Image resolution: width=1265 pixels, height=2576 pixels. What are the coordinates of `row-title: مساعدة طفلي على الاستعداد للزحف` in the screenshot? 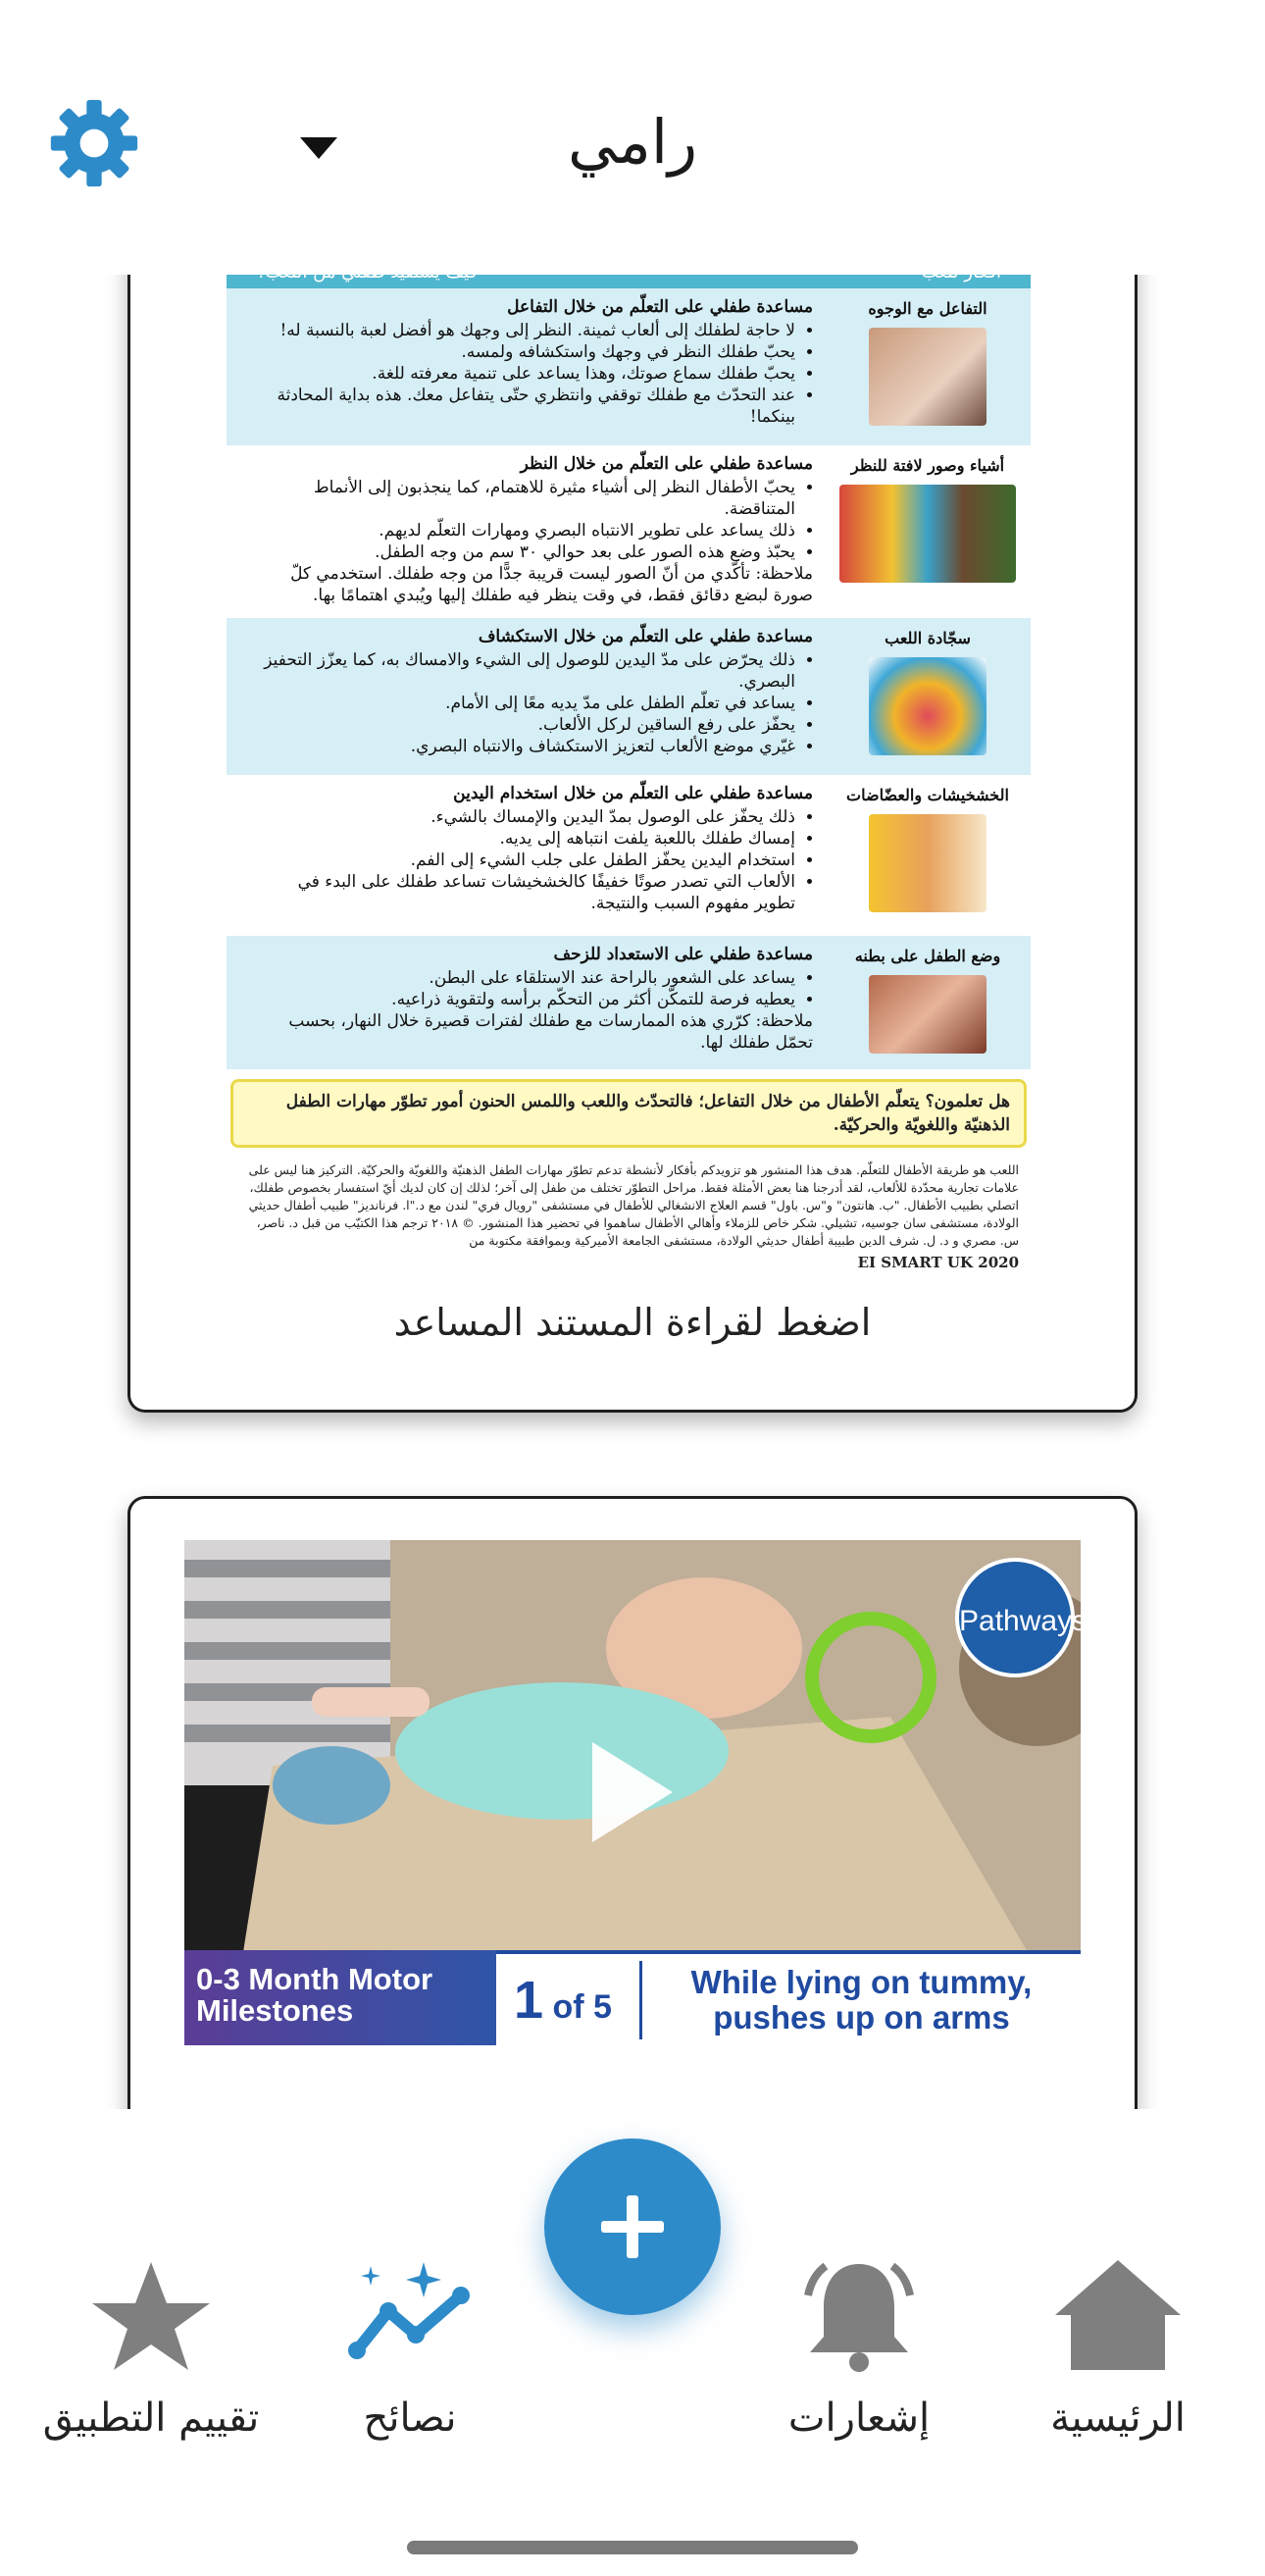 It's located at (683, 954).